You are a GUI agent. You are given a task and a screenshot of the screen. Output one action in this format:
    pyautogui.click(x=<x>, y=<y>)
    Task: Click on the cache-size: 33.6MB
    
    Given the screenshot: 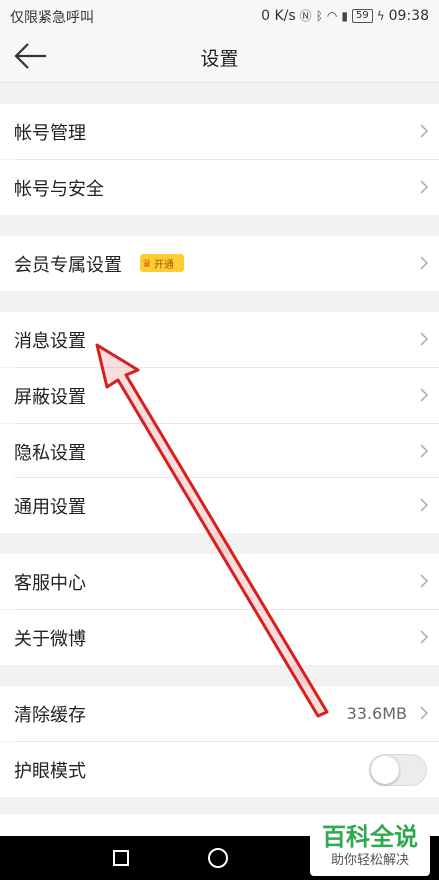 What is the action you would take?
    pyautogui.click(x=376, y=713)
    